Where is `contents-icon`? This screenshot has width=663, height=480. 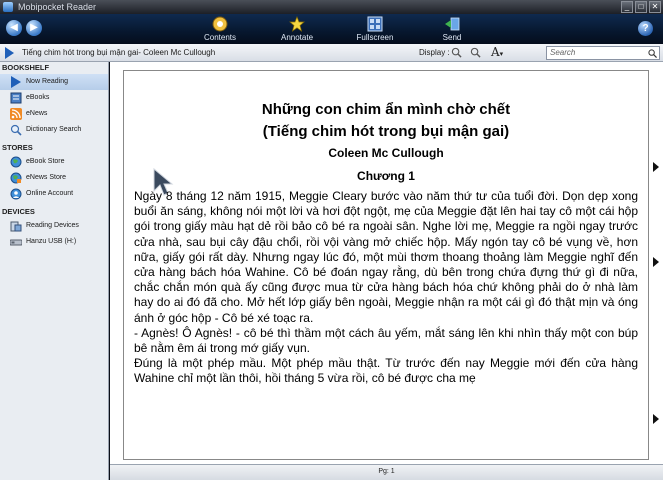 contents-icon is located at coordinates (220, 24).